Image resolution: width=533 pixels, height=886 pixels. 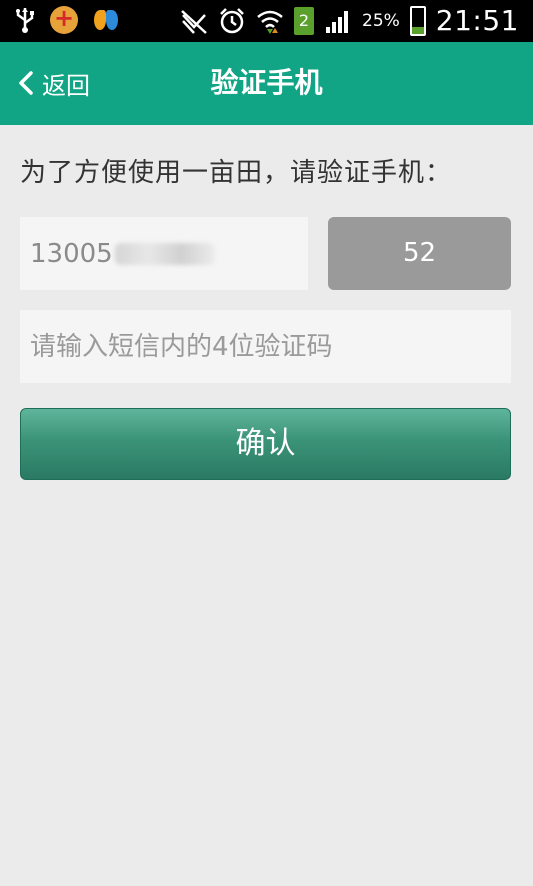 I want to click on page-title: 验证手机, so click(x=266, y=82).